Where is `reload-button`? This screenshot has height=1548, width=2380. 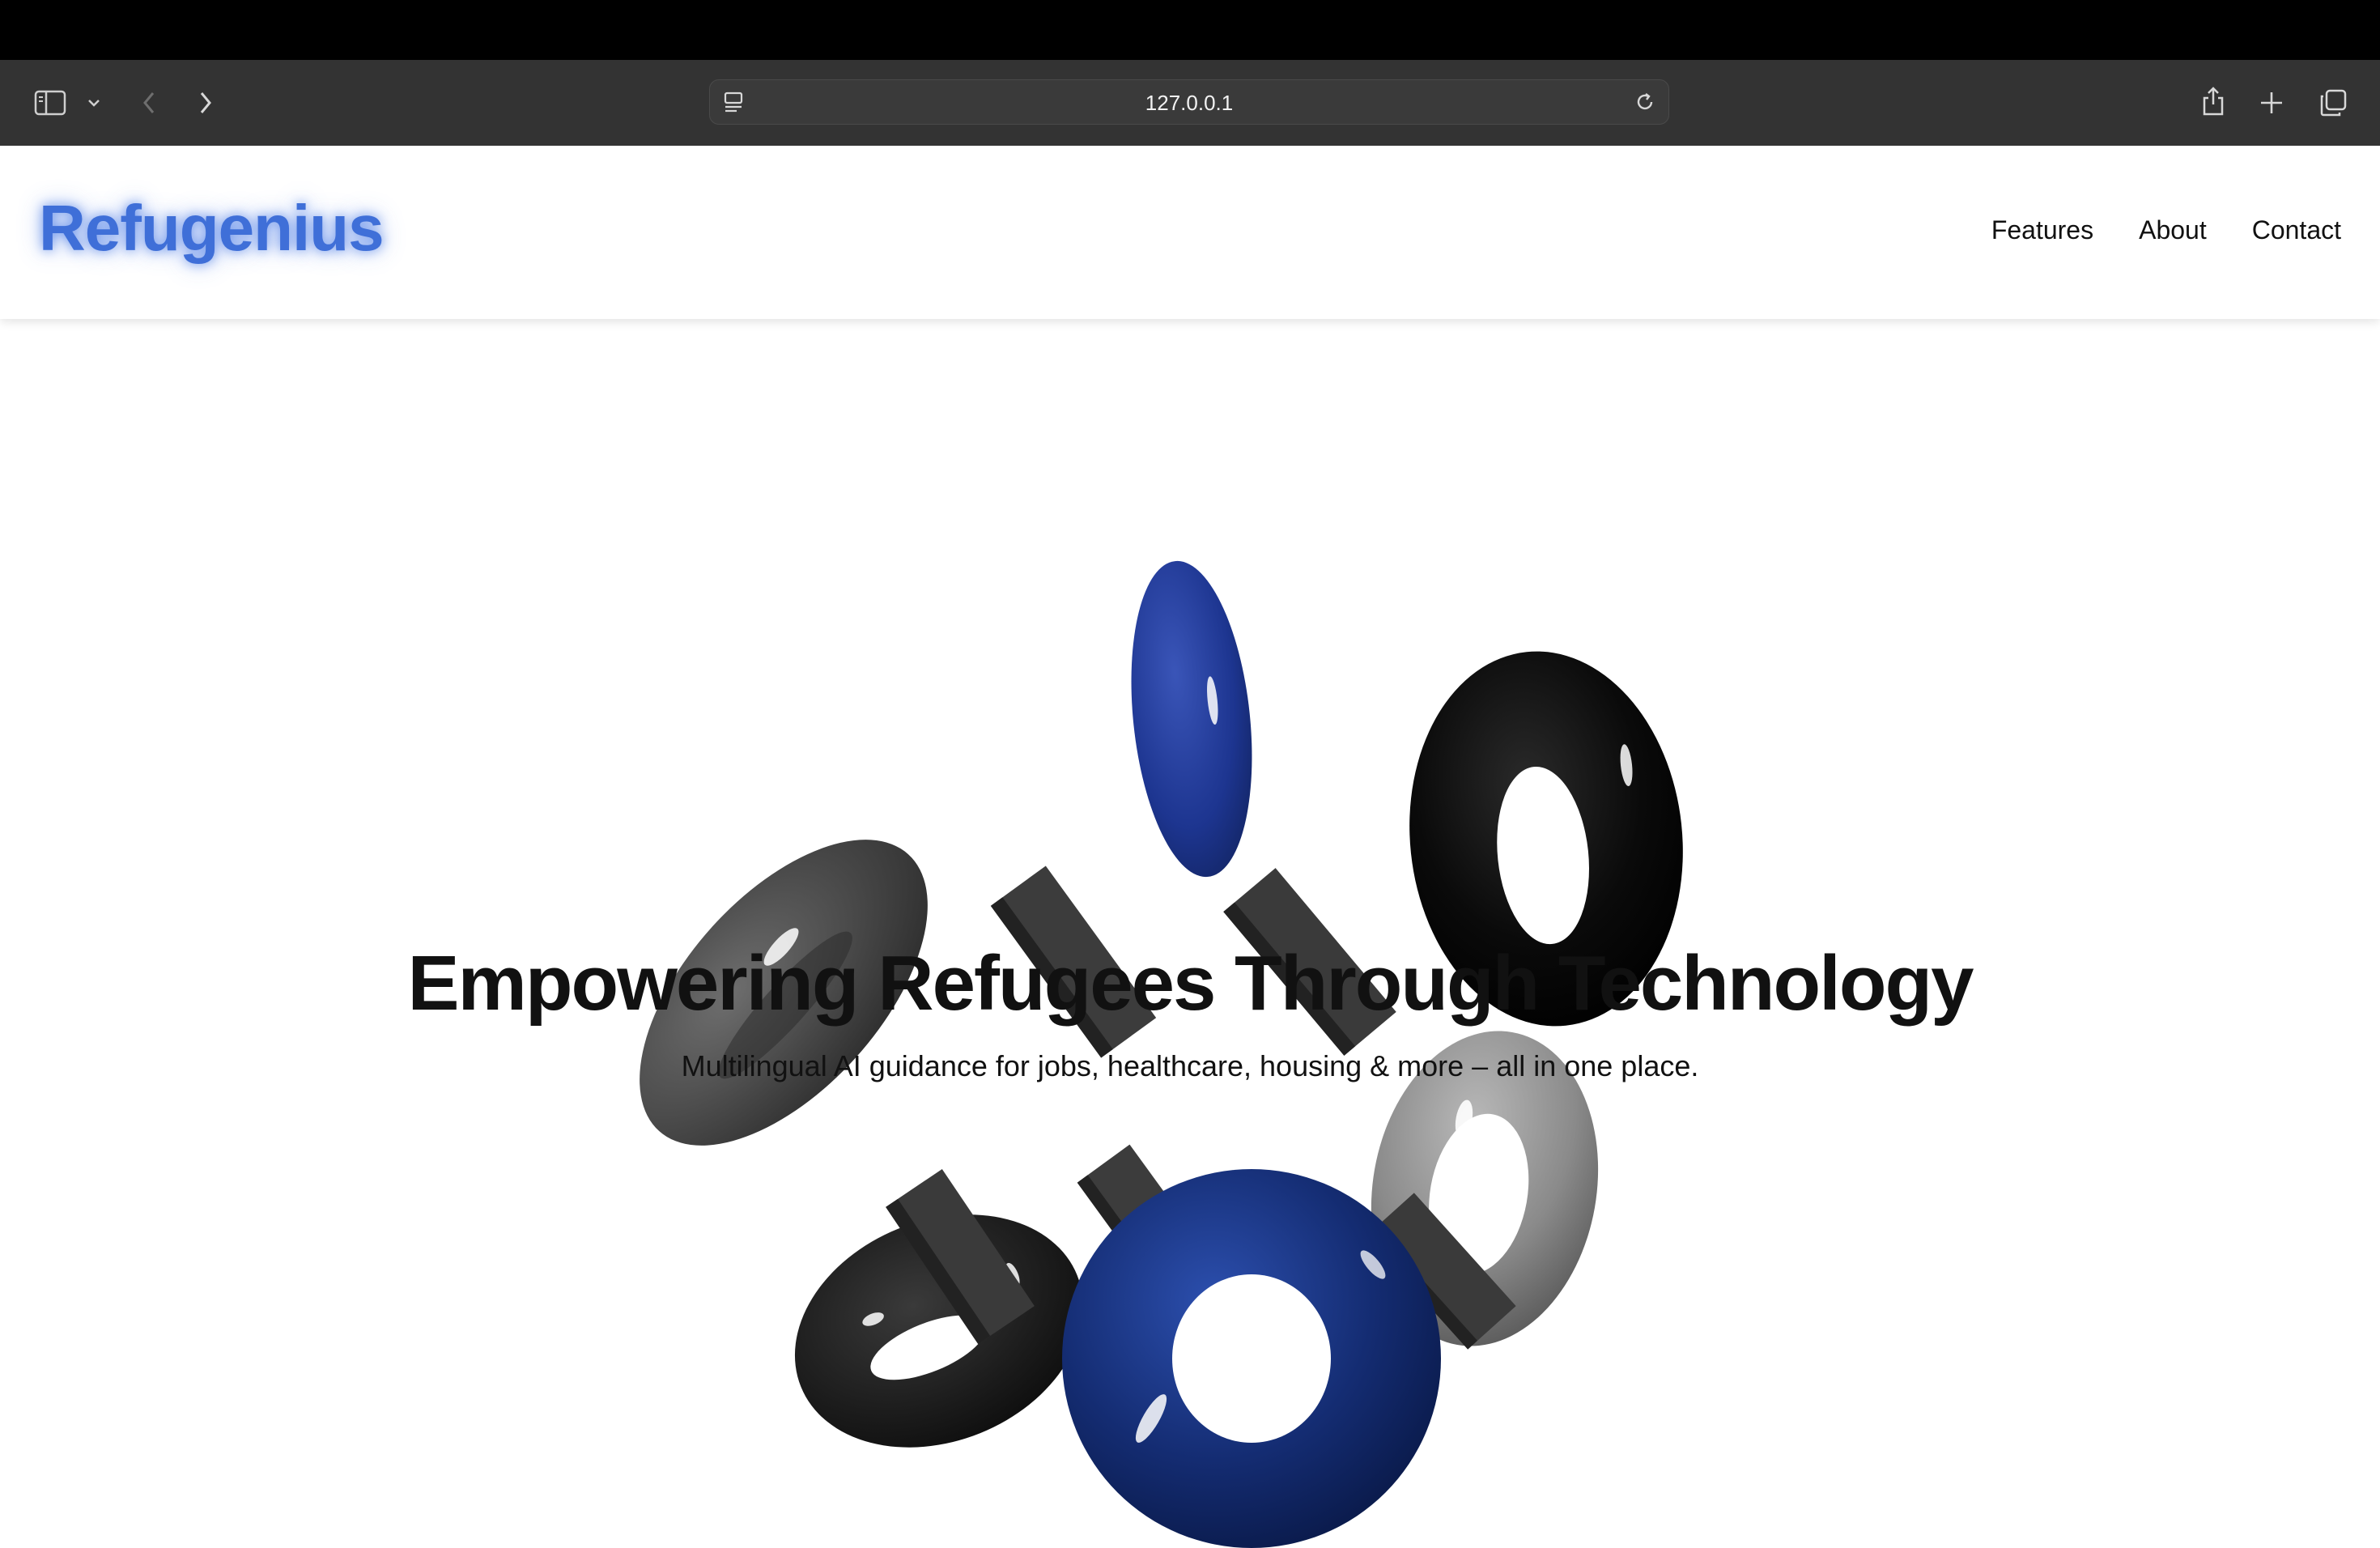
reload-button is located at coordinates (1645, 102).